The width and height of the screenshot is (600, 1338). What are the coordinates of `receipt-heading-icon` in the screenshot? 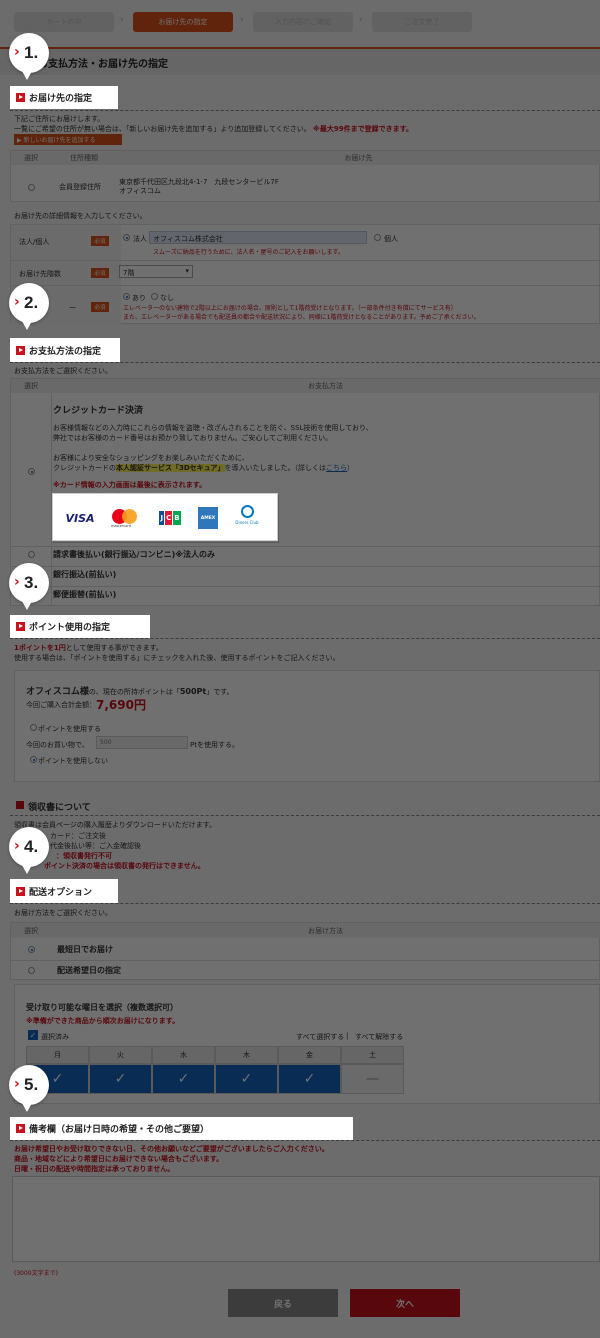 It's located at (20, 805).